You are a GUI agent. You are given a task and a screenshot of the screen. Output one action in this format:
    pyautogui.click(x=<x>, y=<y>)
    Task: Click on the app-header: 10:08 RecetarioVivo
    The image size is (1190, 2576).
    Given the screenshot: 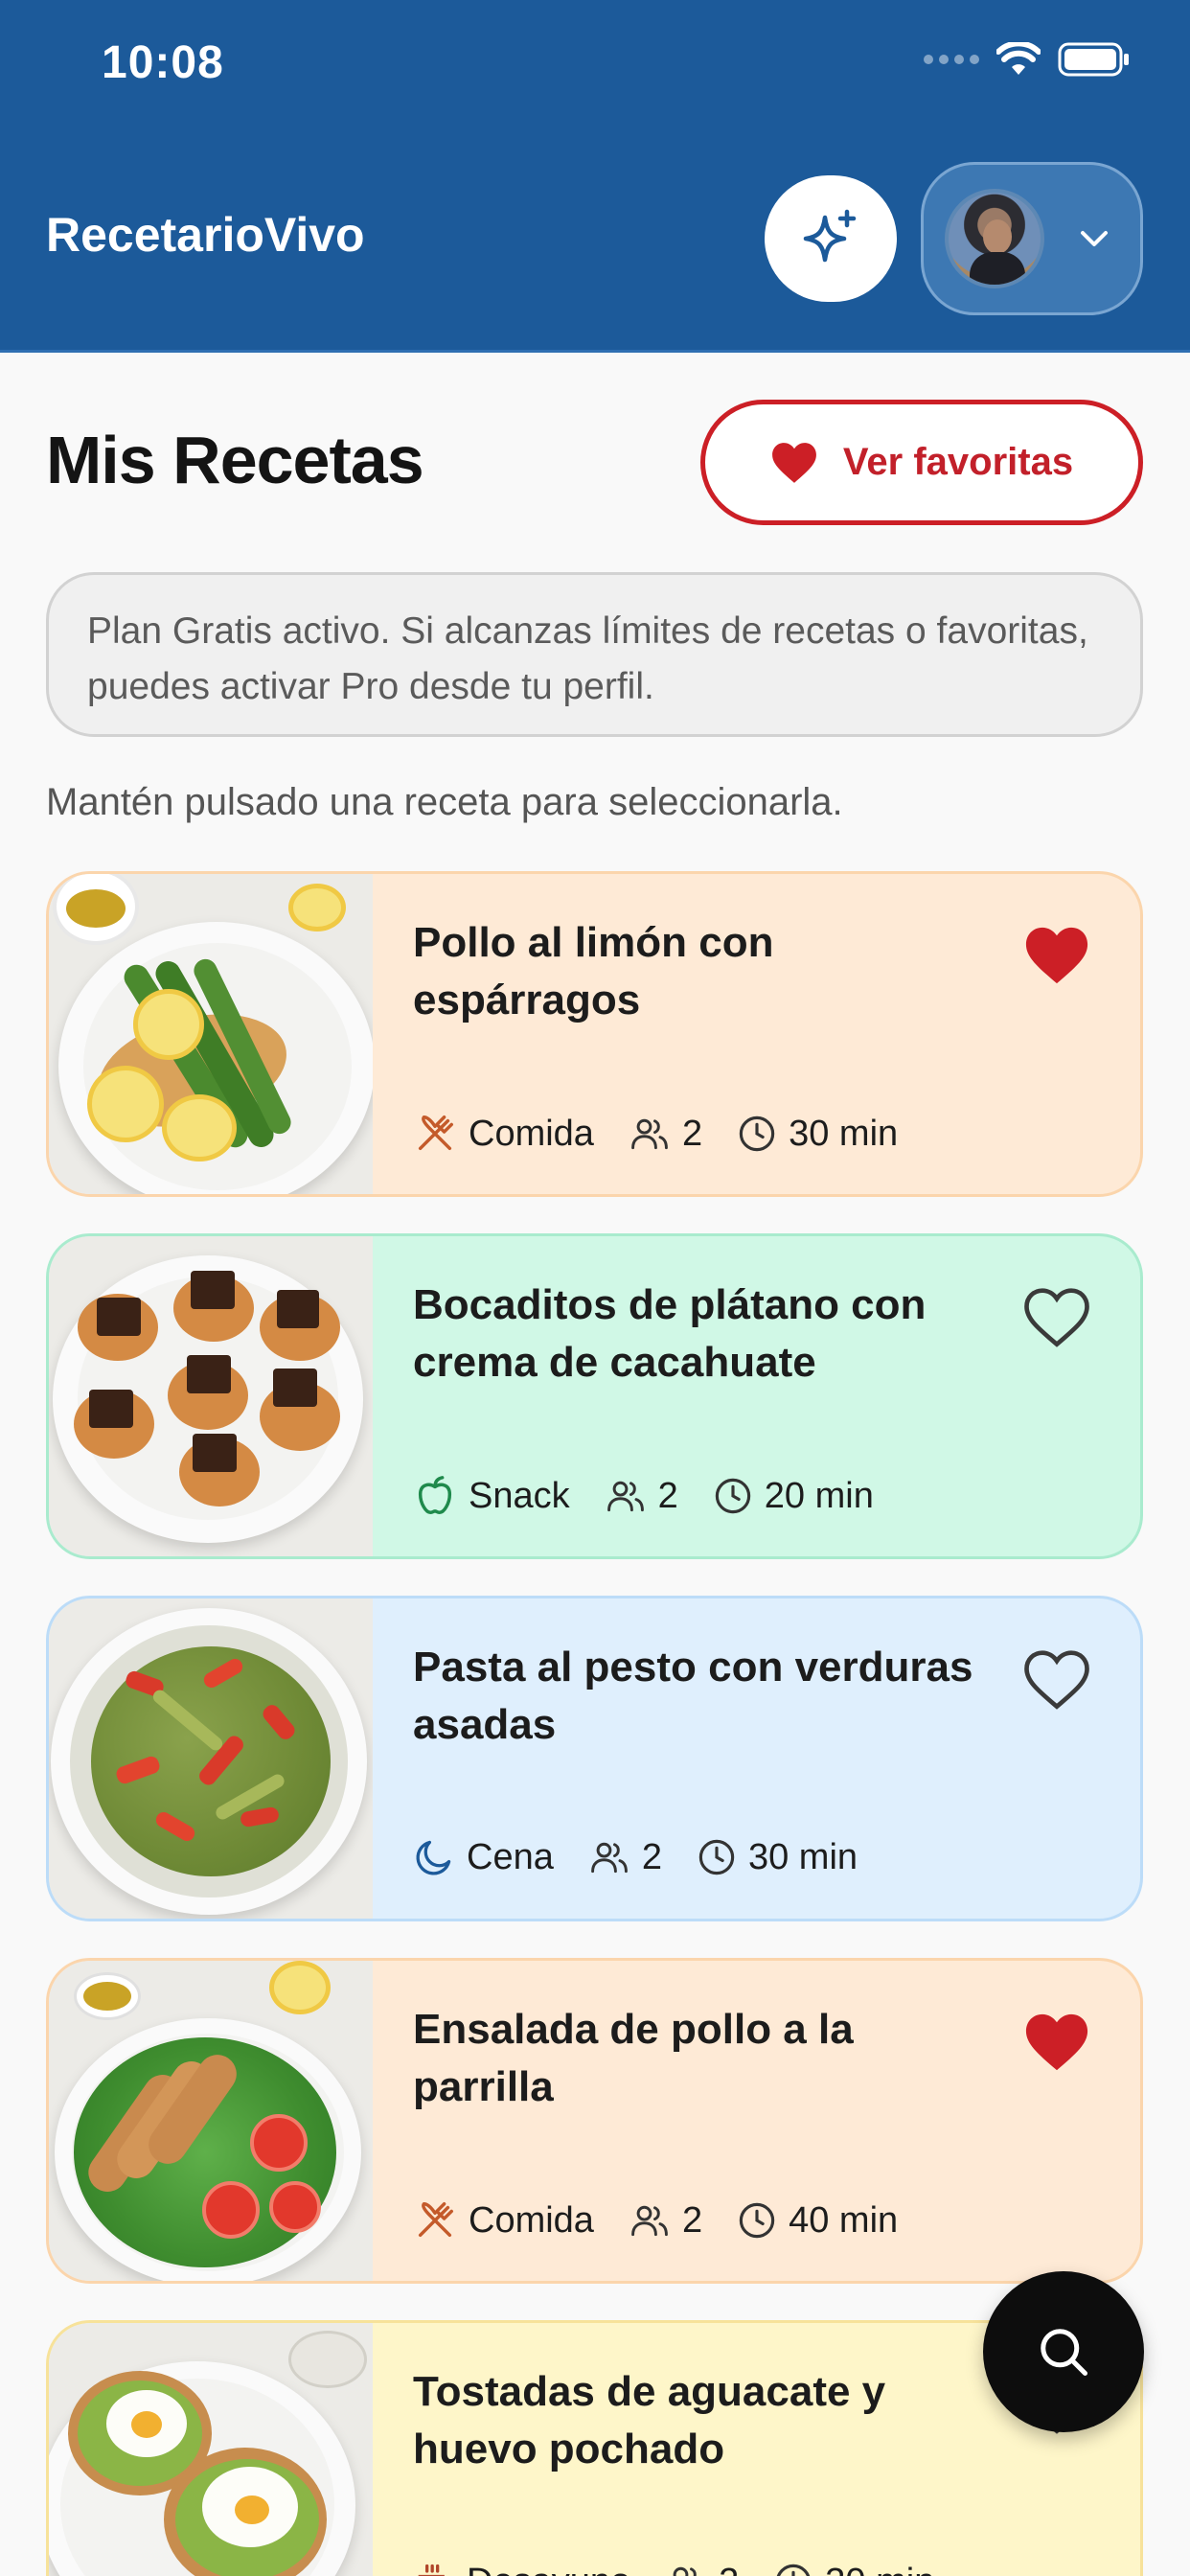 What is the action you would take?
    pyautogui.click(x=595, y=176)
    